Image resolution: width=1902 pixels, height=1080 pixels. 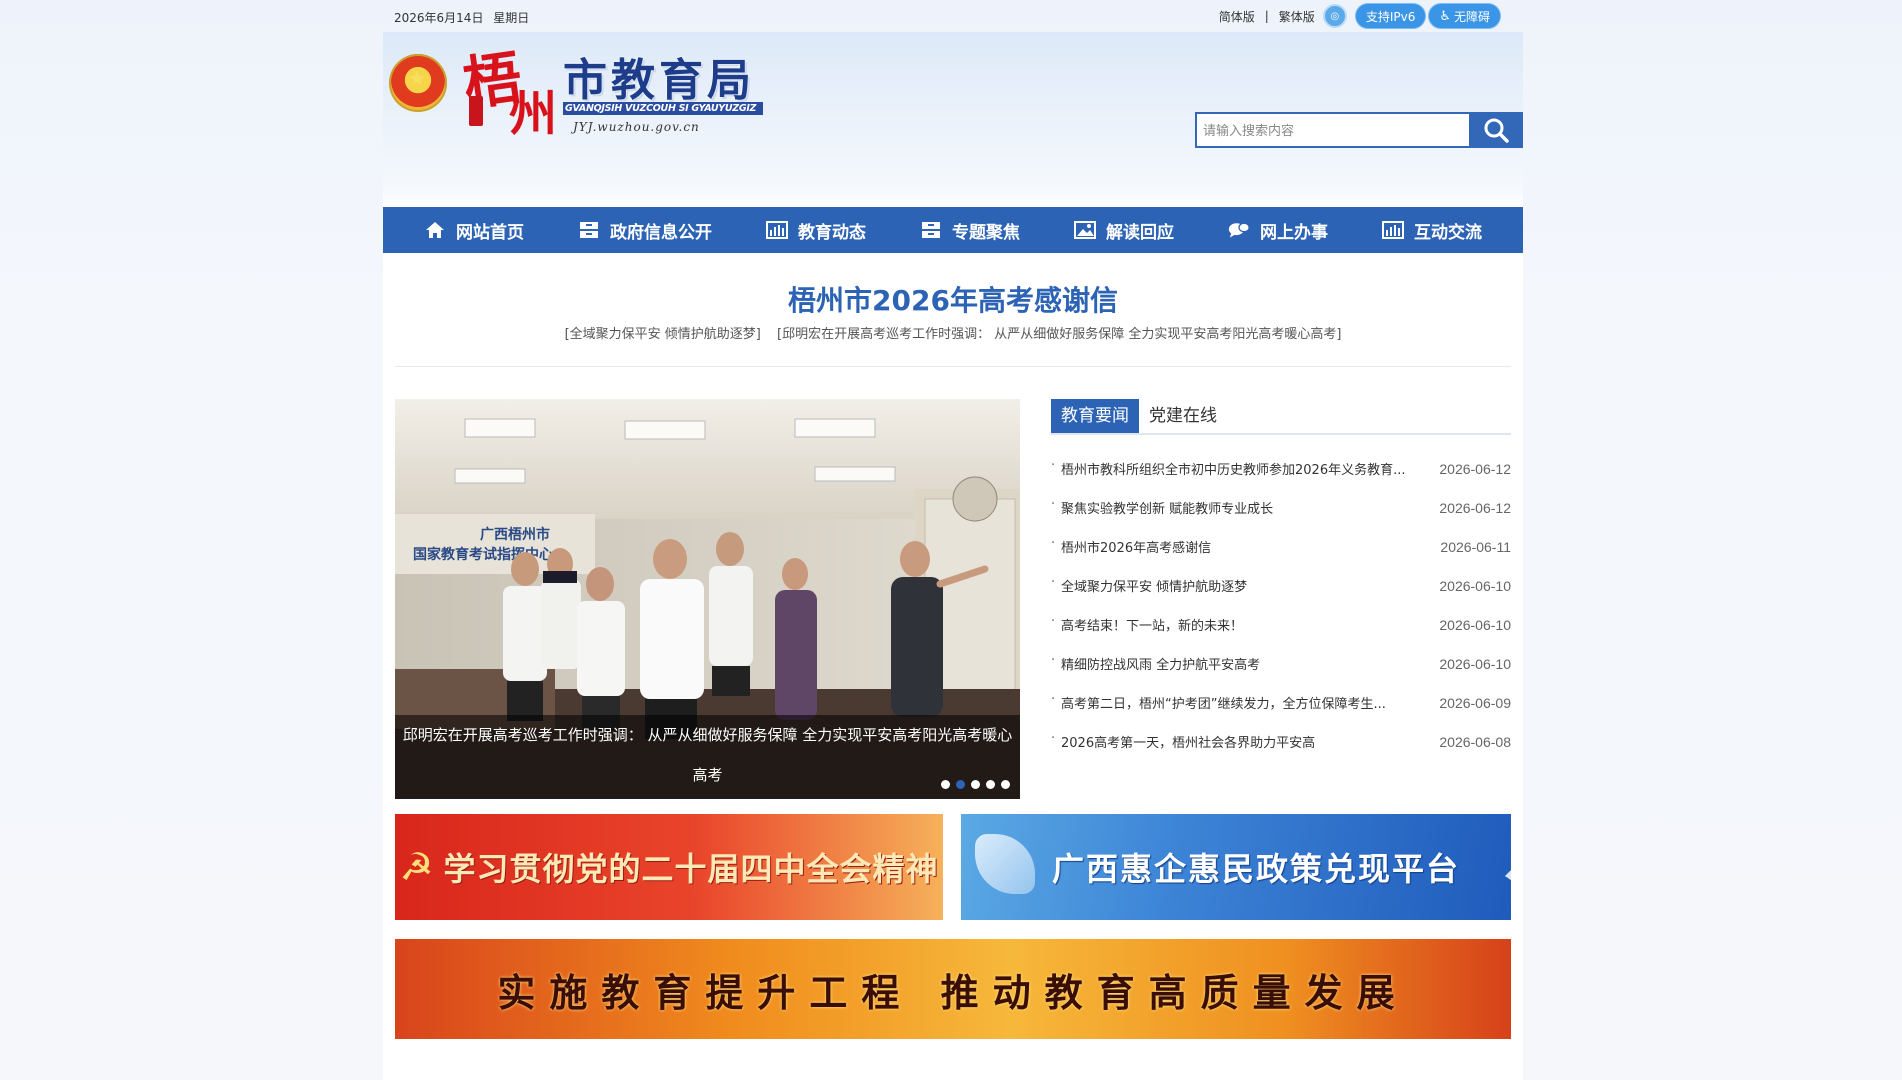 What do you see at coordinates (1237, 16) in the screenshot?
I see `simplified-chinese-link: 简体版` at bounding box center [1237, 16].